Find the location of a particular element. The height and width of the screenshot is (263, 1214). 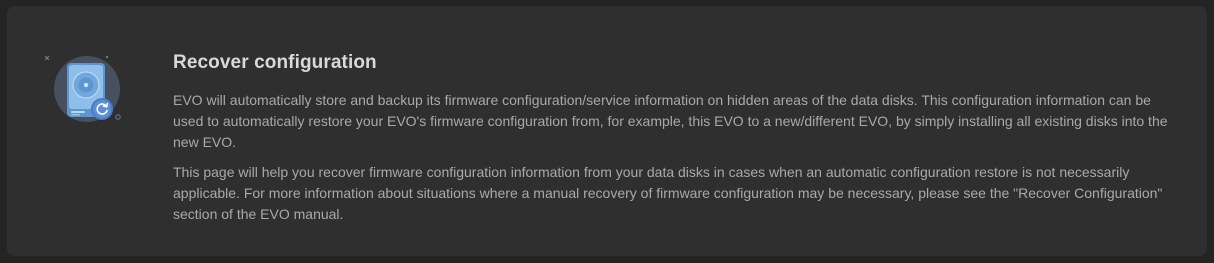

illustration is located at coordinates (84, 88).